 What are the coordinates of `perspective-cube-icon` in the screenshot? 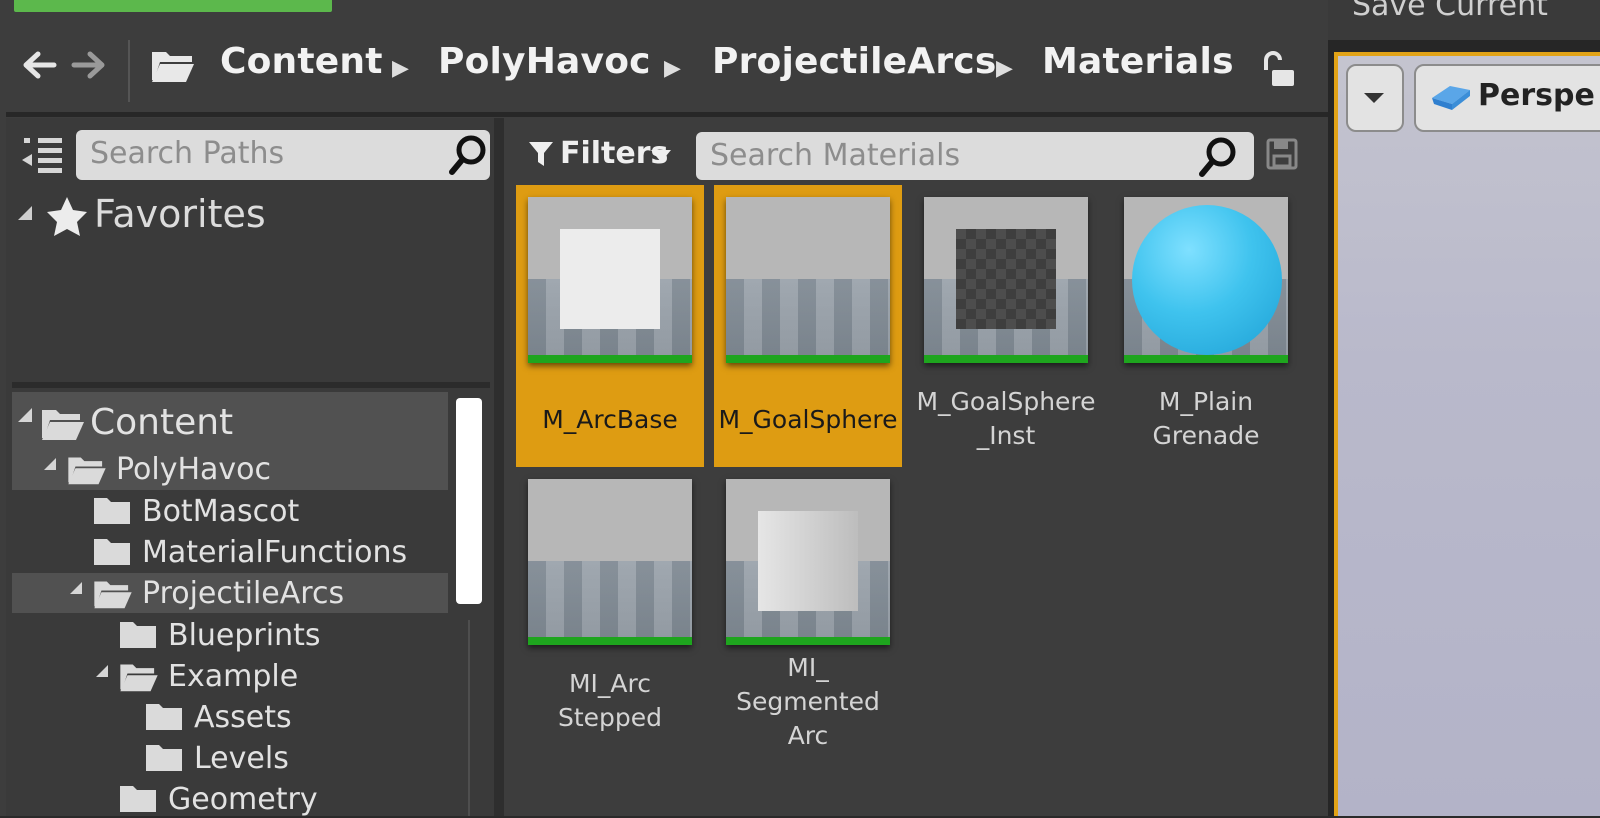 It's located at (1450, 99).